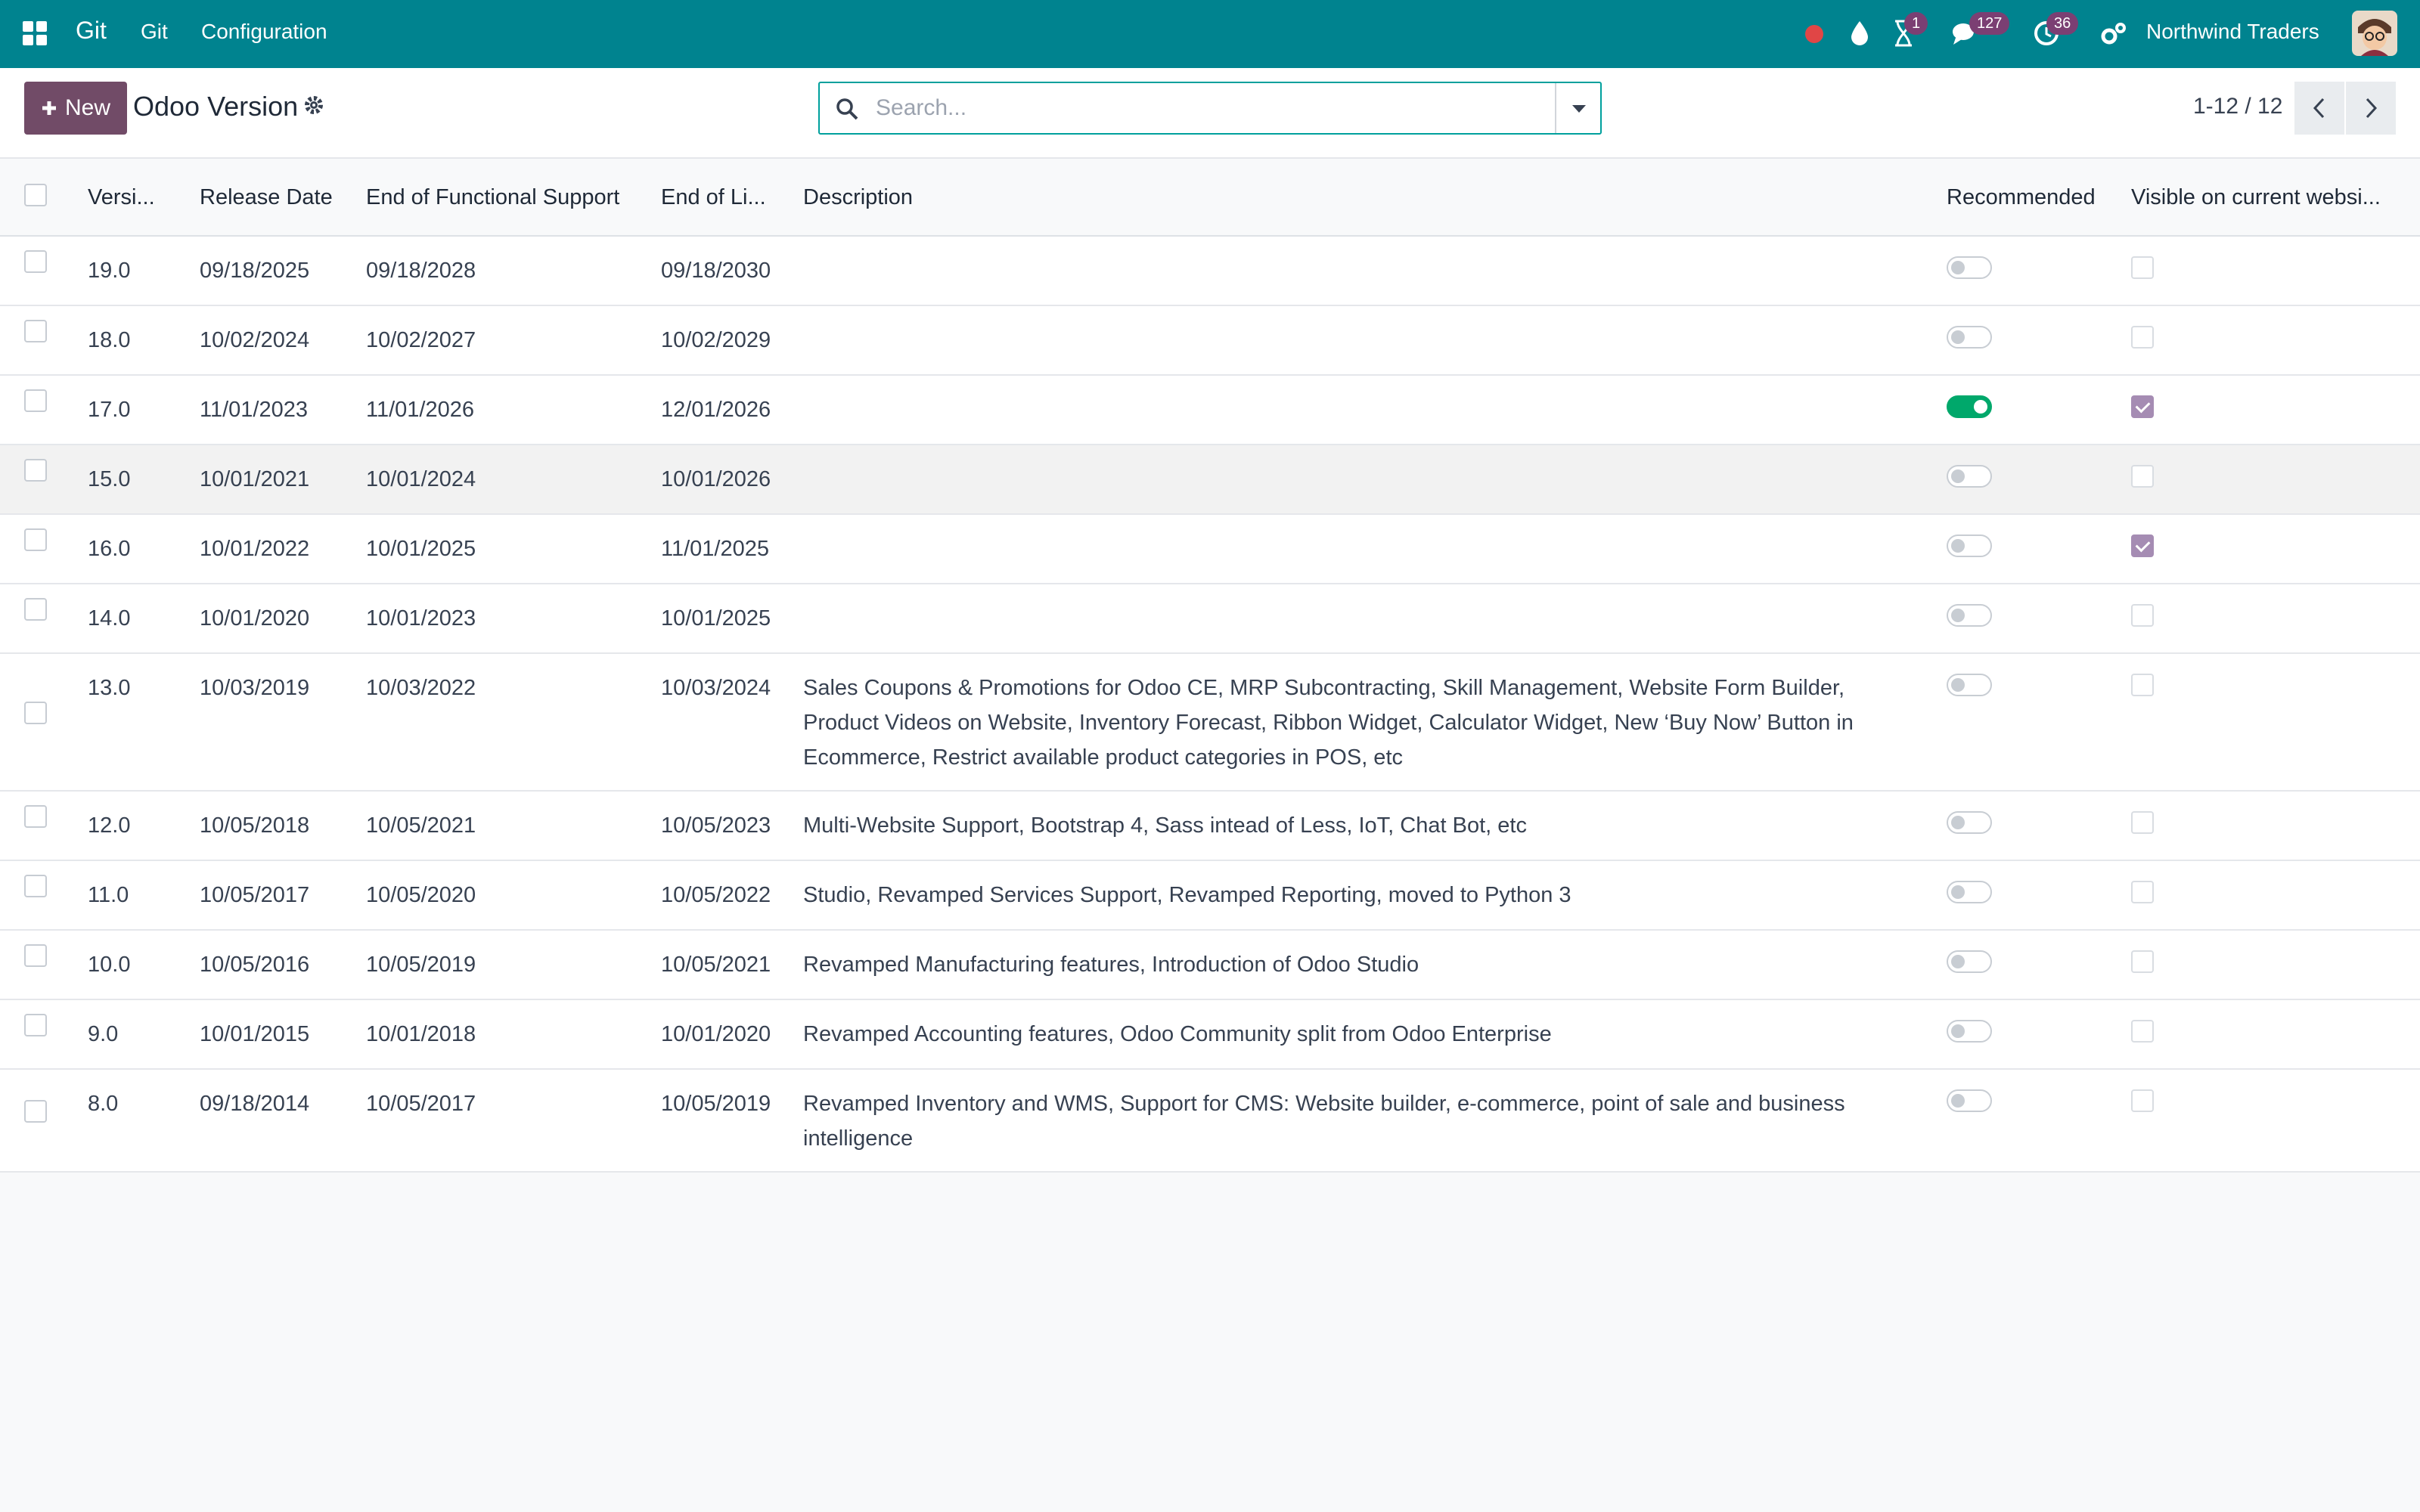  Describe the element at coordinates (283, 1121) in the screenshot. I see `release-date-cell: 09/18/2014` at that location.